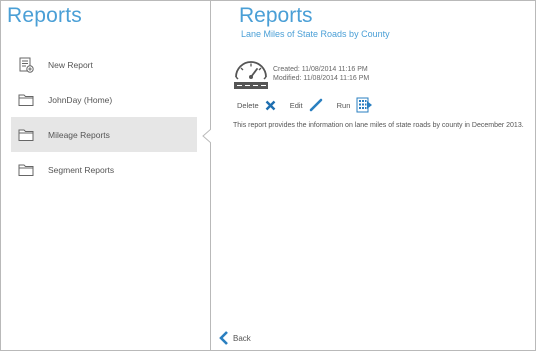 Image resolution: width=536 pixels, height=351 pixels. What do you see at coordinates (296, 105) in the screenshot?
I see `edit-label: Edit` at bounding box center [296, 105].